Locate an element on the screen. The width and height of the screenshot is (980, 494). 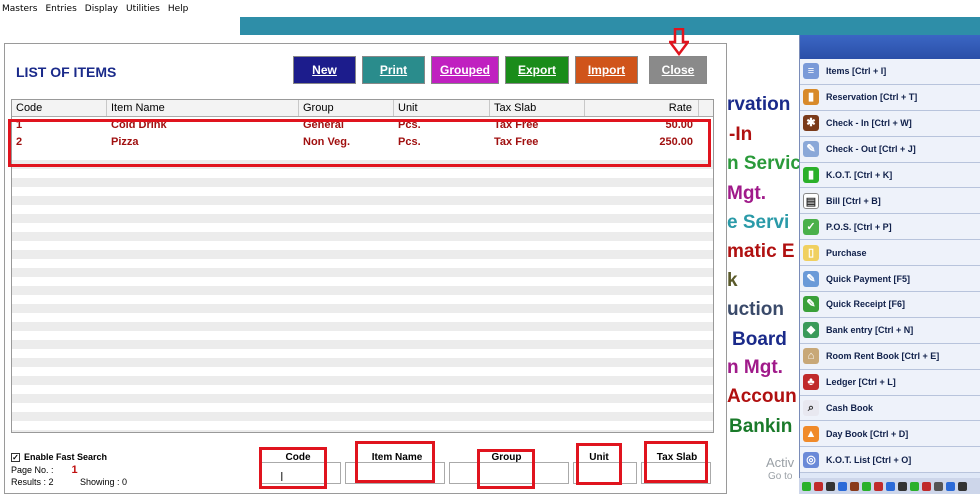
menu-bar: Masters Entries Display Utilities Help is located at coordinates (490, 9).